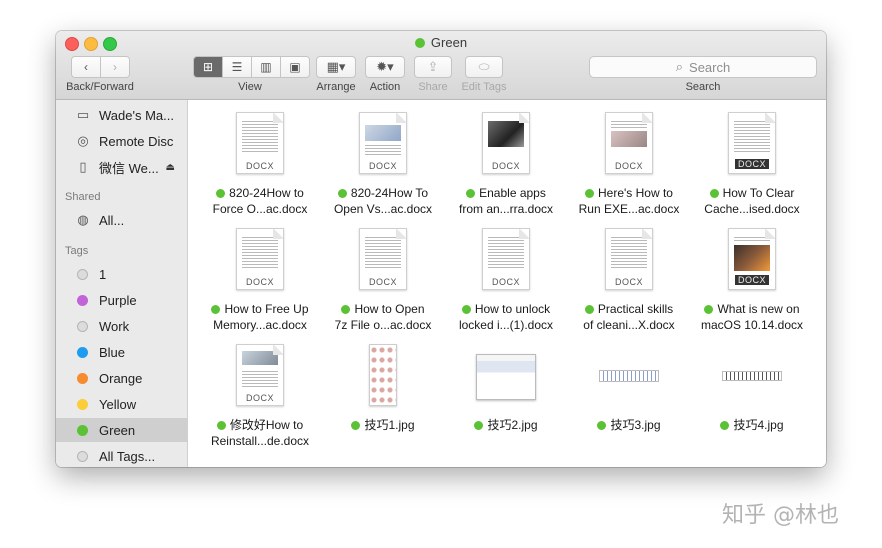 The height and width of the screenshot is (548, 882). Describe the element at coordinates (260, 278) in the screenshot. I see `file-item: DOCX How to Free Up Memory...ac.docx` at that location.